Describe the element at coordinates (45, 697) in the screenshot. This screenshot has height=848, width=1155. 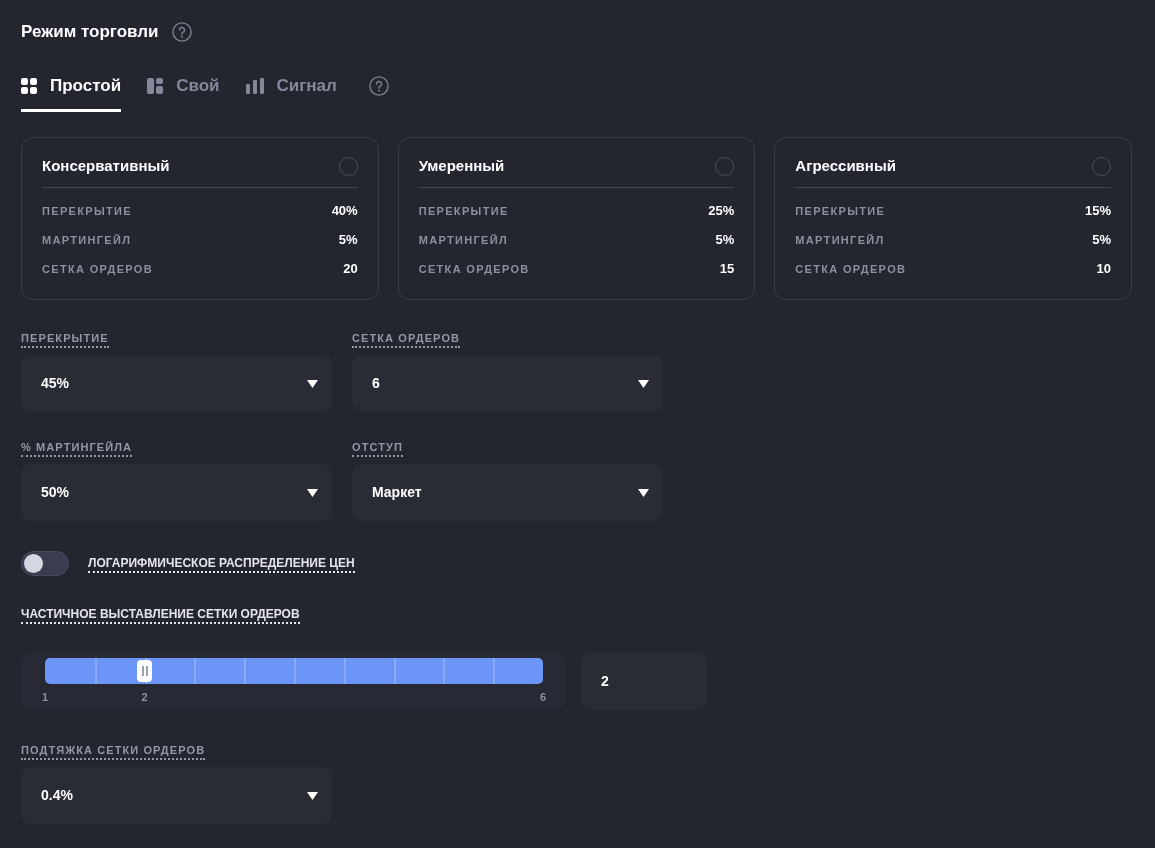
I see `scale-label: 1` at that location.